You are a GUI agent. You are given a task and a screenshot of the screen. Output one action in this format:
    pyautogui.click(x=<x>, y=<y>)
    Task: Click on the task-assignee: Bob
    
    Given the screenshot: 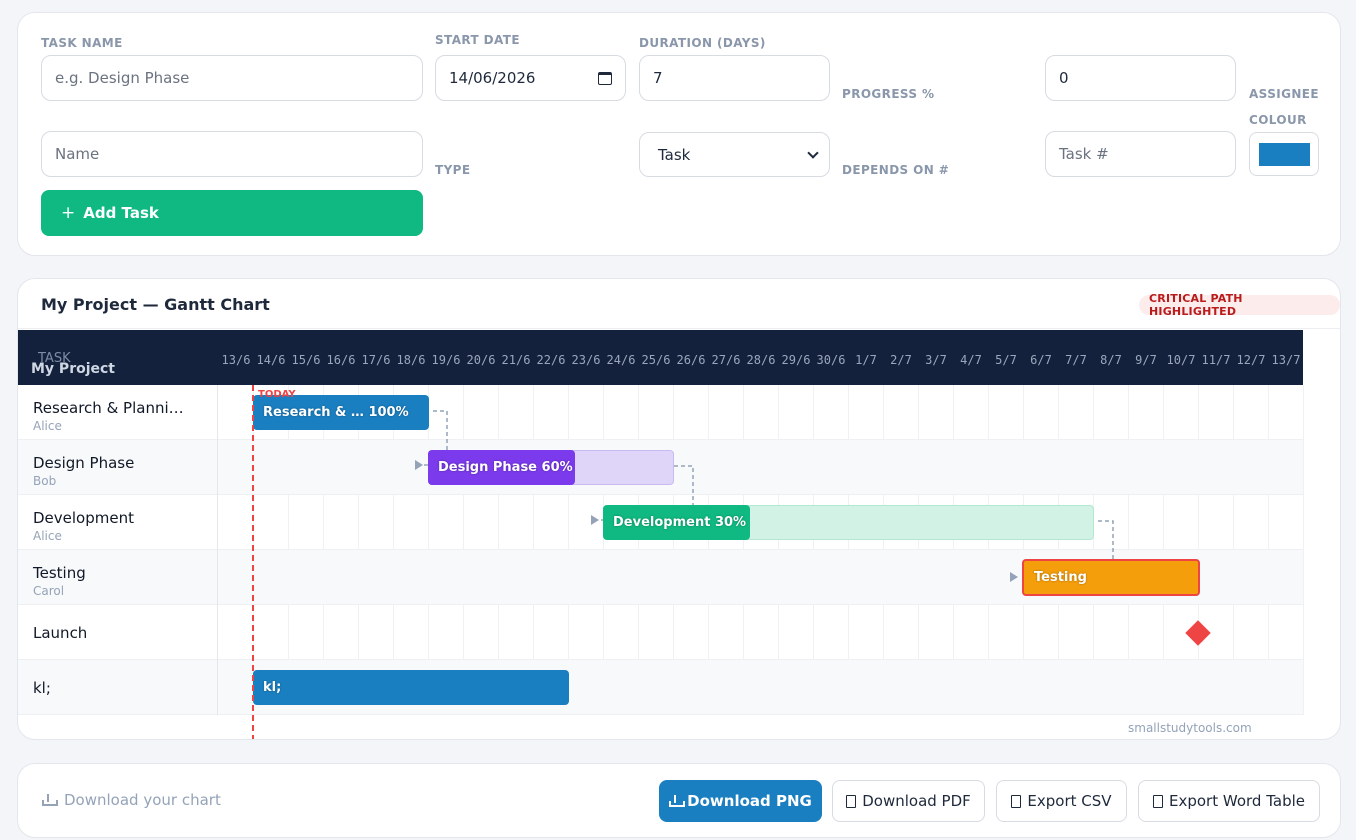 What is the action you would take?
    pyautogui.click(x=45, y=481)
    